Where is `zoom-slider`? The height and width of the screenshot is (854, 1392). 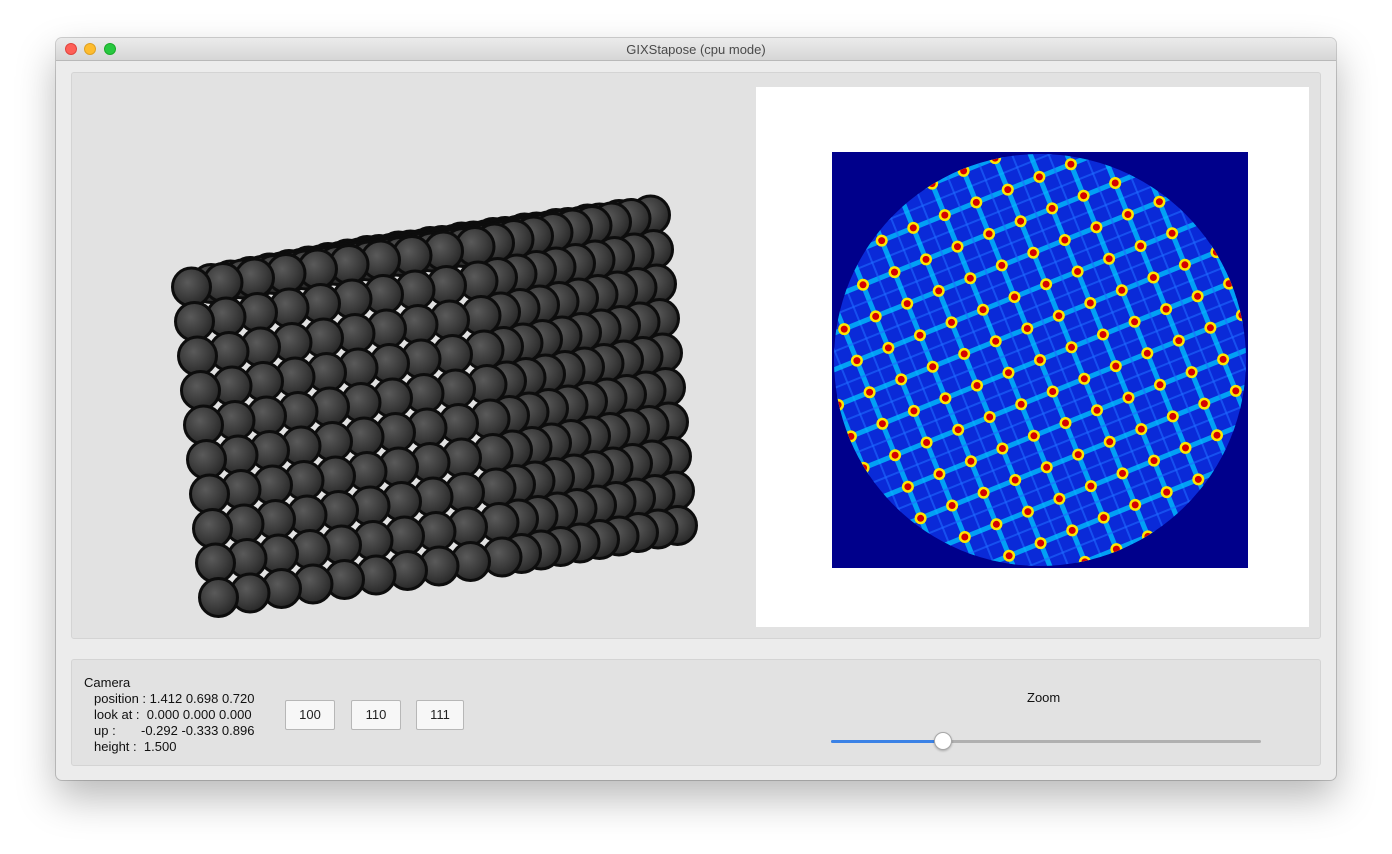 zoom-slider is located at coordinates (1046, 741).